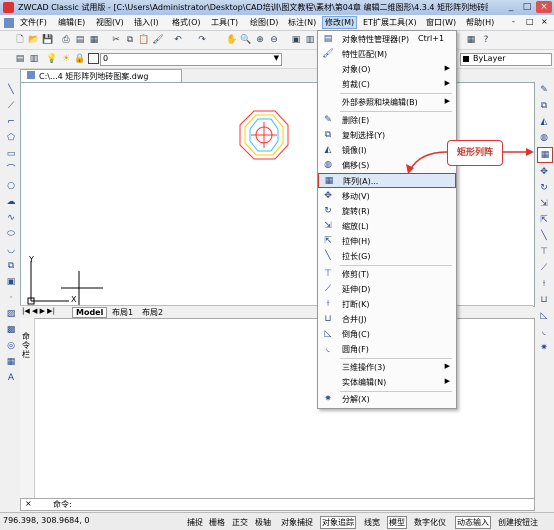 This screenshot has height=530, width=554. Describe the element at coordinates (11, 330) in the screenshot. I see `gradient-icon: ▩` at that location.